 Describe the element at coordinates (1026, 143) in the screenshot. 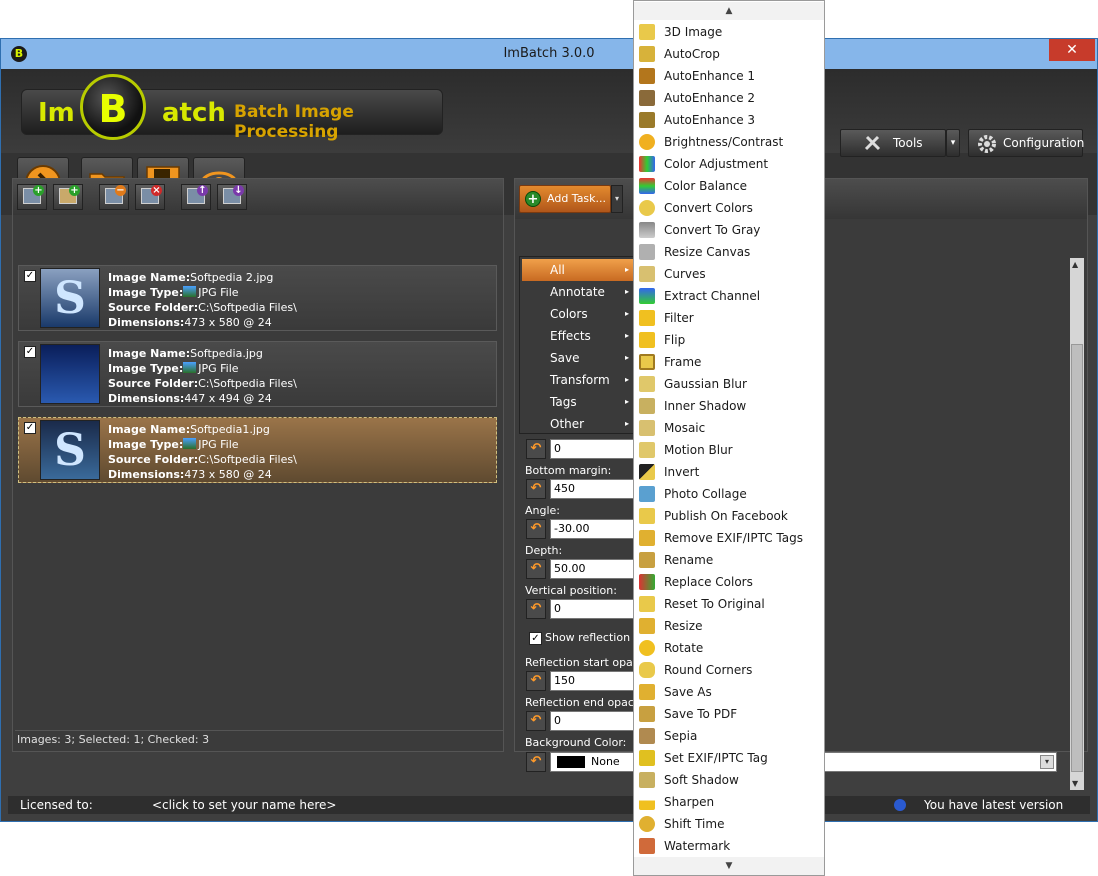

I see `configuration-button: Configuration` at that location.